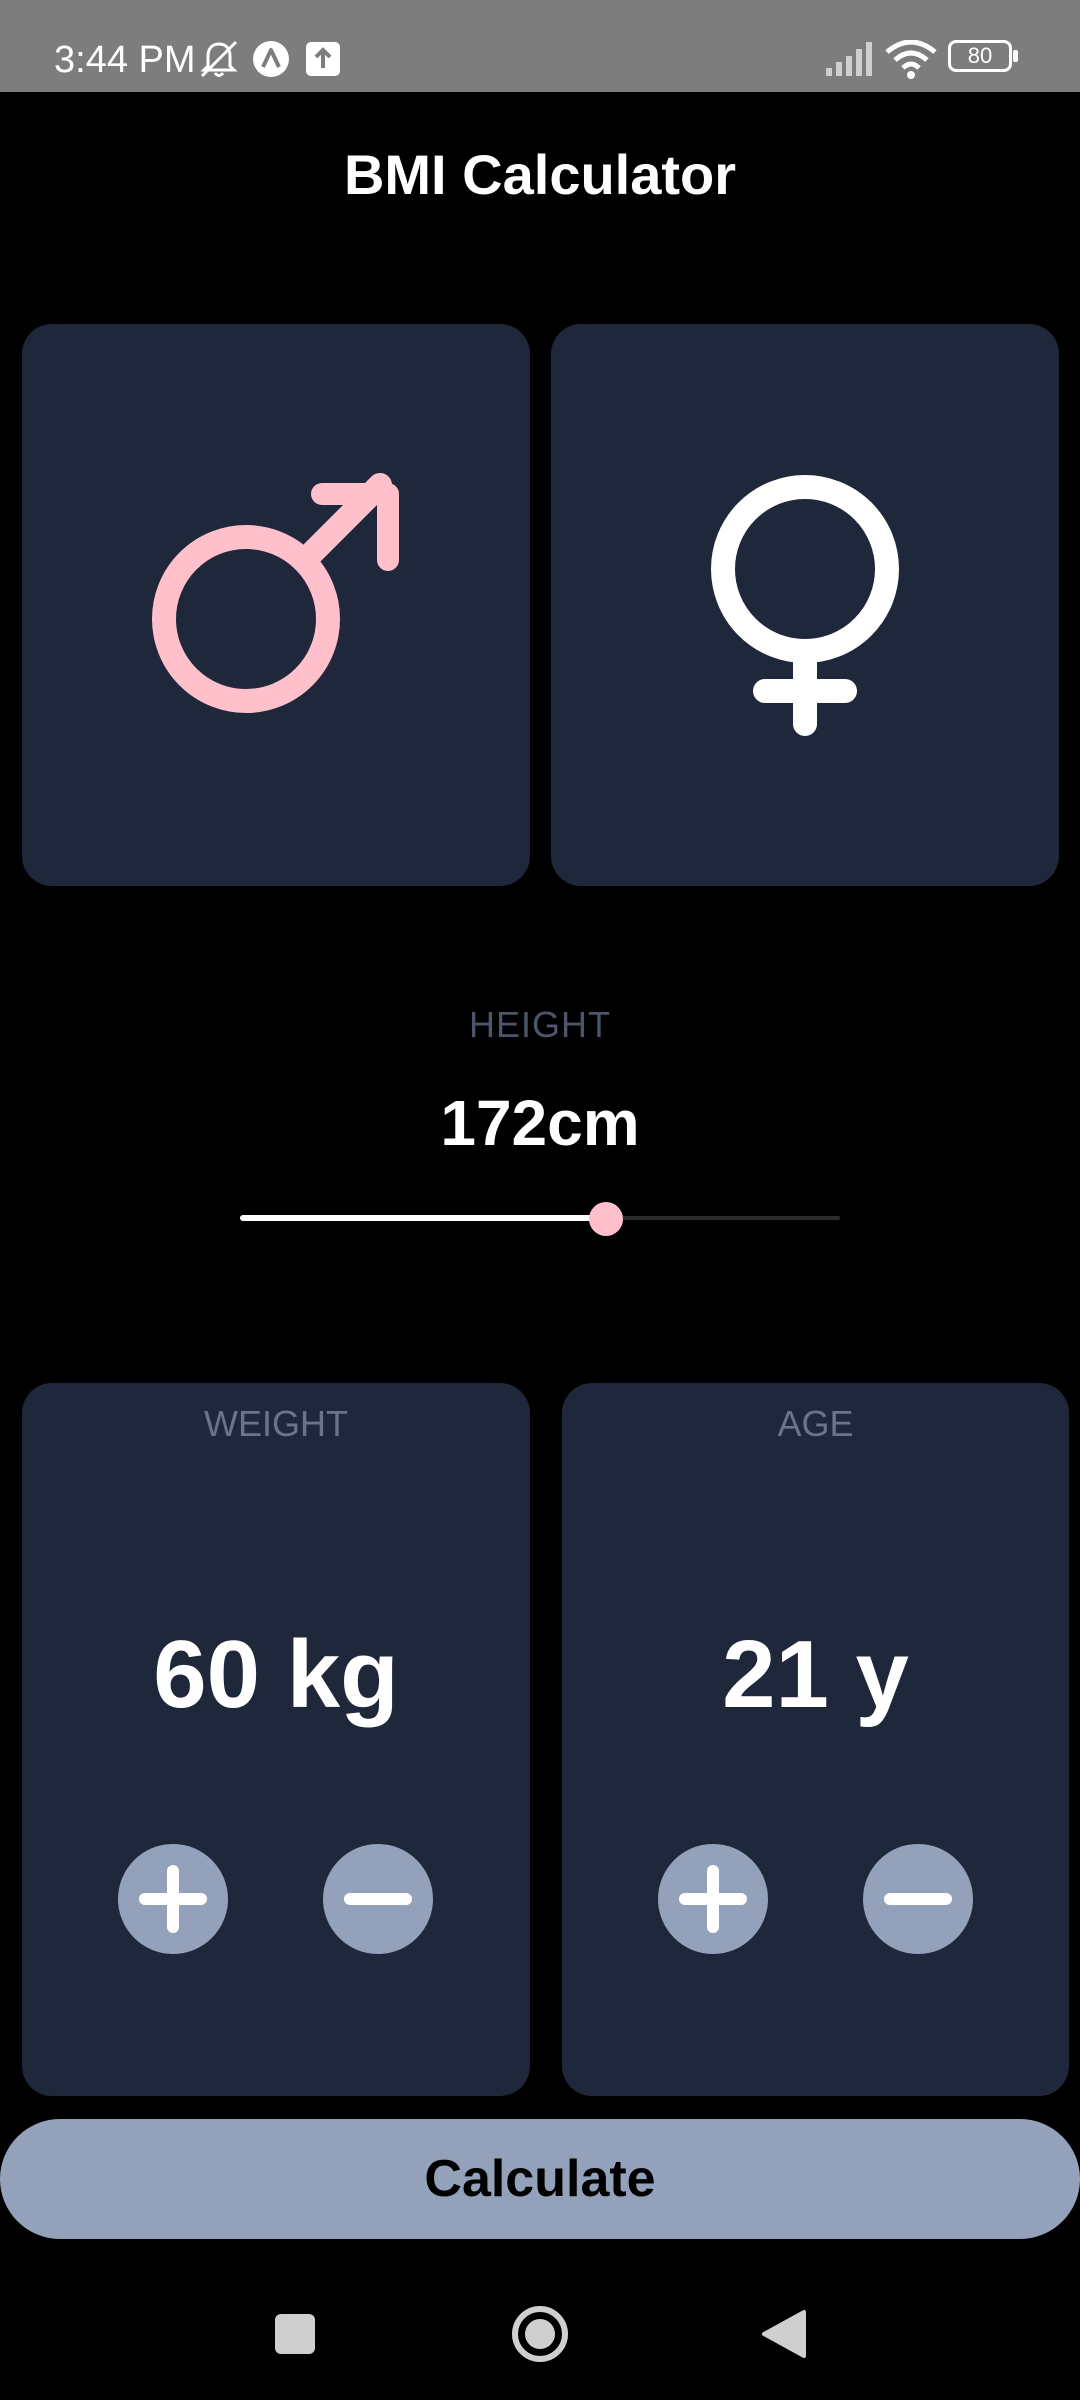 Image resolution: width=1080 pixels, height=2400 pixels. Describe the element at coordinates (276, 1423) in the screenshot. I see `weight-label: WEIGHT` at that location.